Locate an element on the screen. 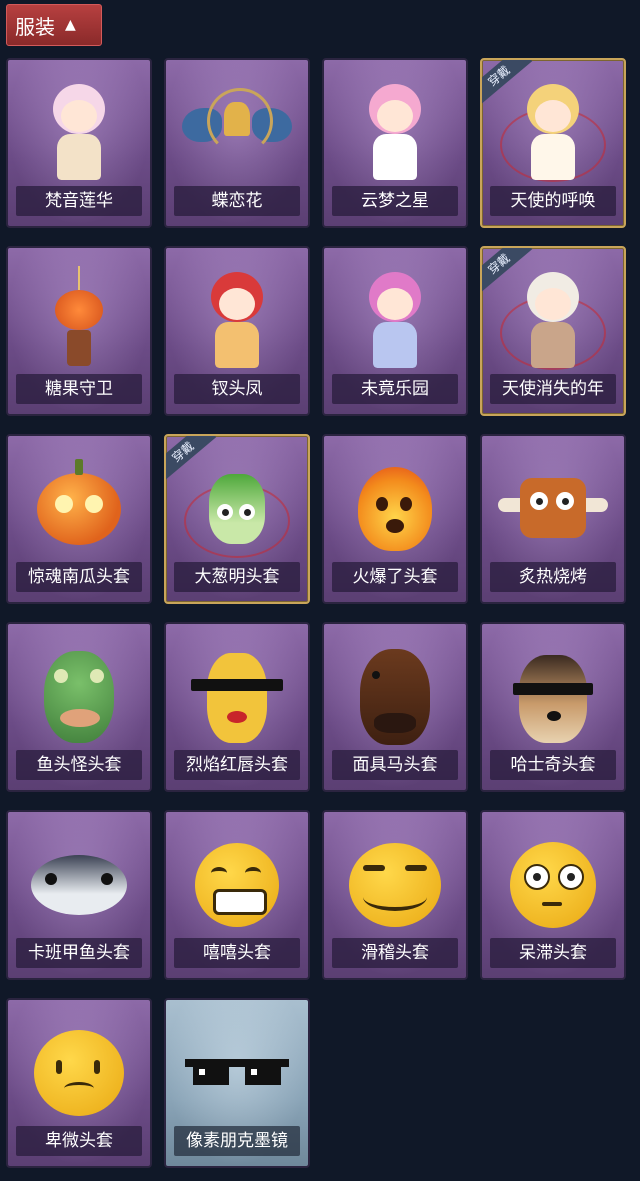 This screenshot has width=640, height=1181. item-card: 面具马头套 is located at coordinates (395, 707).